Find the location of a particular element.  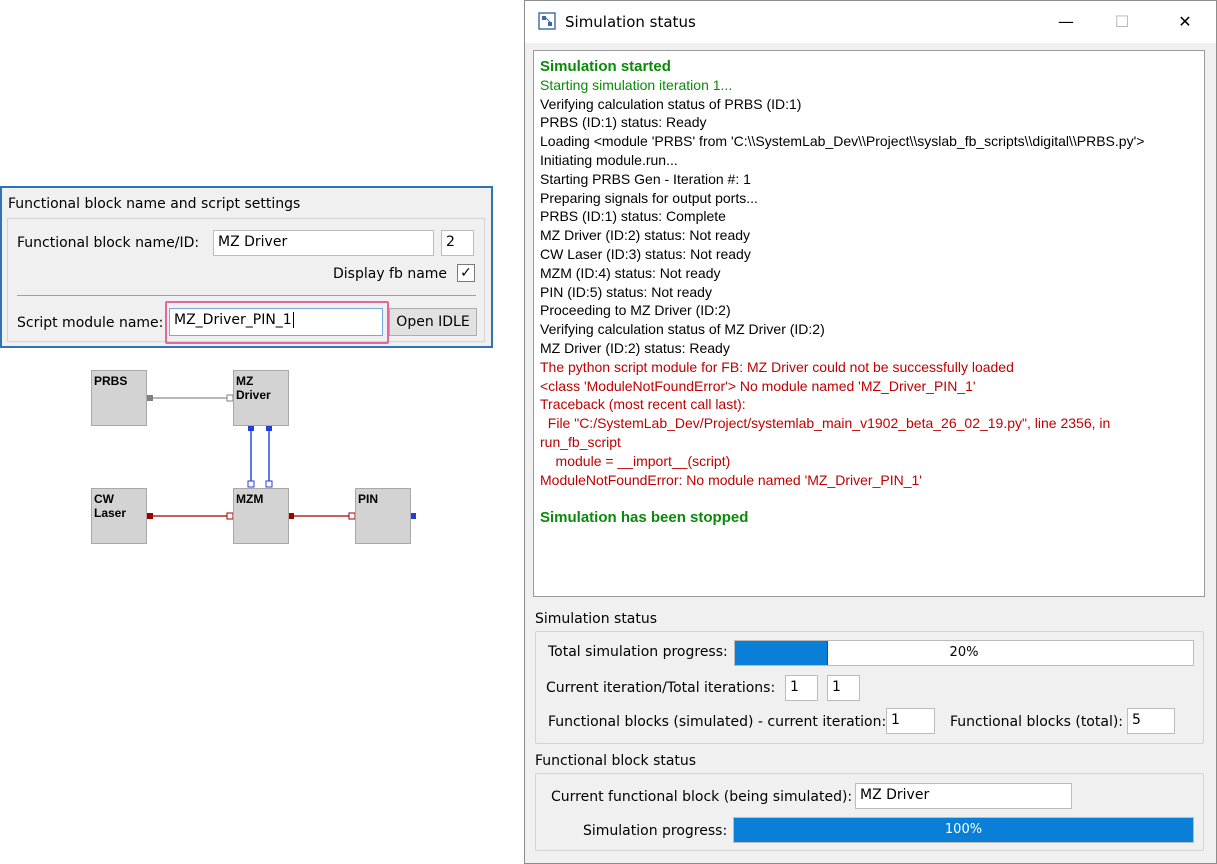

log-line: Traceback (most recent call last): is located at coordinates (643, 404).